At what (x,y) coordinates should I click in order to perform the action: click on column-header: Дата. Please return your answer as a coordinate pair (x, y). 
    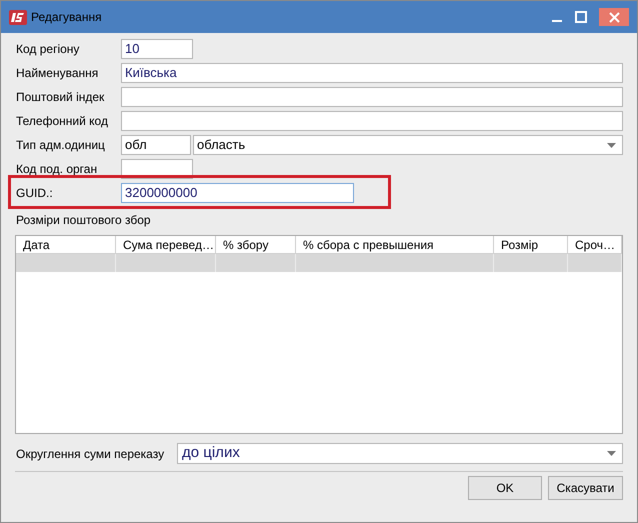
    Looking at the image, I should click on (66, 244).